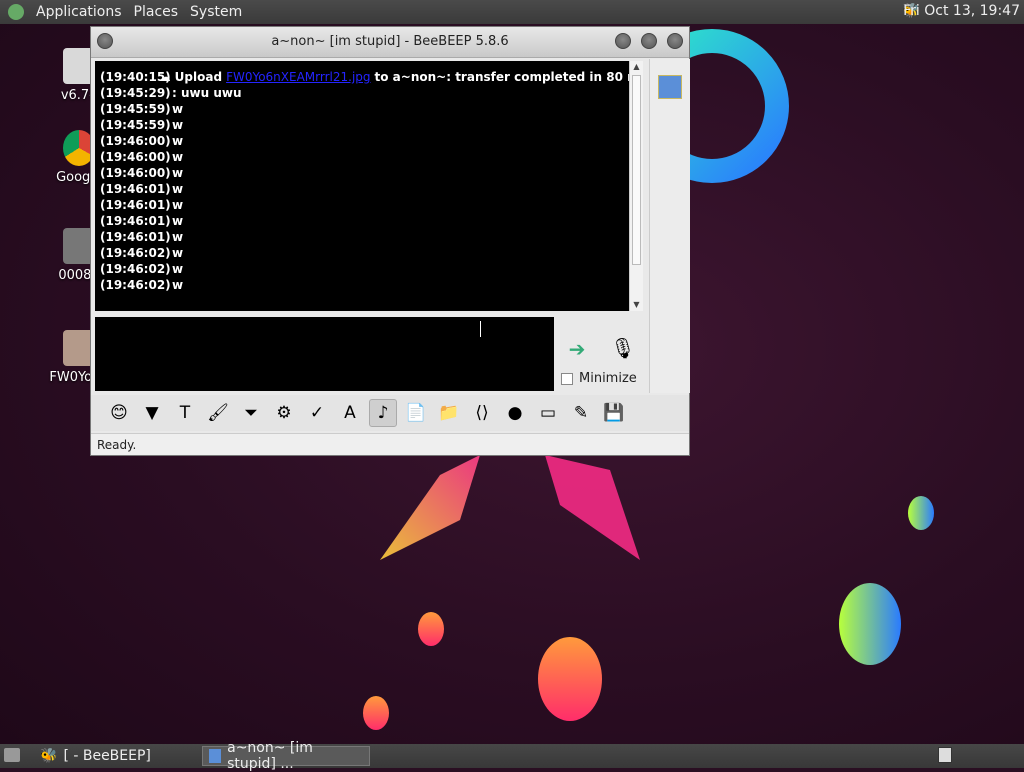 The height and width of the screenshot is (772, 1024). I want to click on color-button: 🖌, so click(218, 413).